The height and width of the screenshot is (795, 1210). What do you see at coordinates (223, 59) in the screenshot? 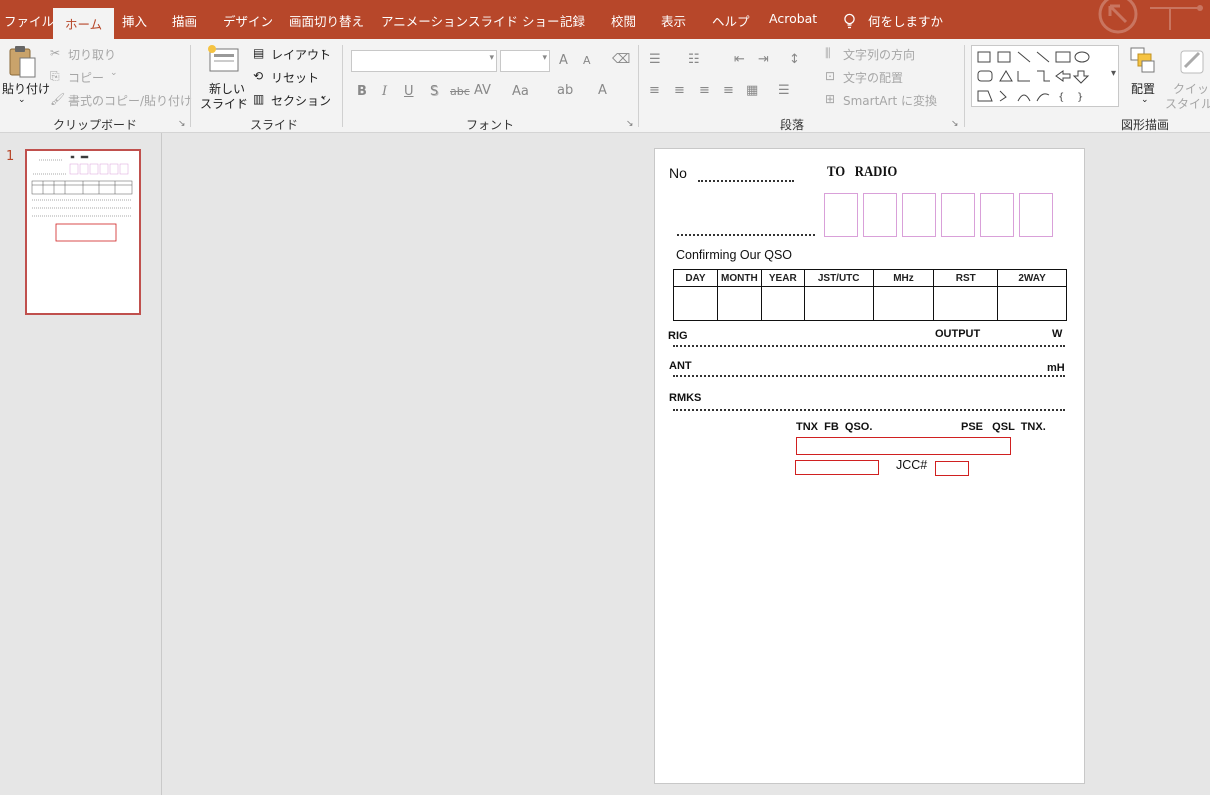
I see `new-slide-icon` at bounding box center [223, 59].